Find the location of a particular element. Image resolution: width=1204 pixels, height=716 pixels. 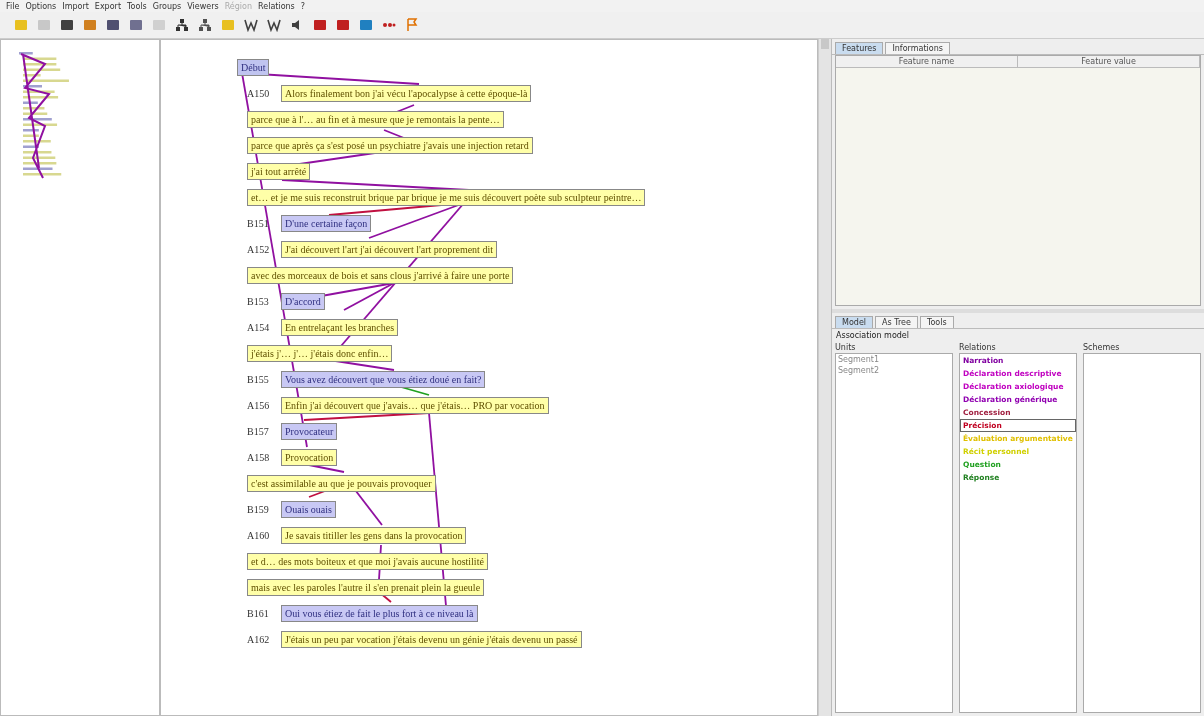

panel-tab: Tools is located at coordinates (936, 322).